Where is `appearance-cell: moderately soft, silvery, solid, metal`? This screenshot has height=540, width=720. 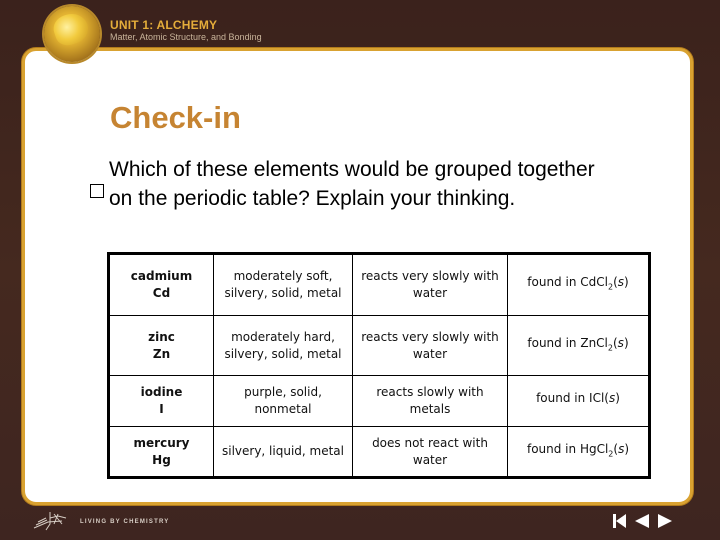
appearance-cell: moderately soft, silvery, solid, metal is located at coordinates (283, 284).